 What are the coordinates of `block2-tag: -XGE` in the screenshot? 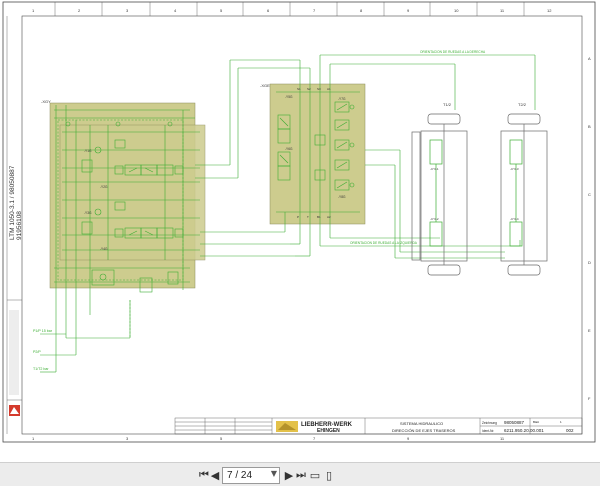 It's located at (265, 85).